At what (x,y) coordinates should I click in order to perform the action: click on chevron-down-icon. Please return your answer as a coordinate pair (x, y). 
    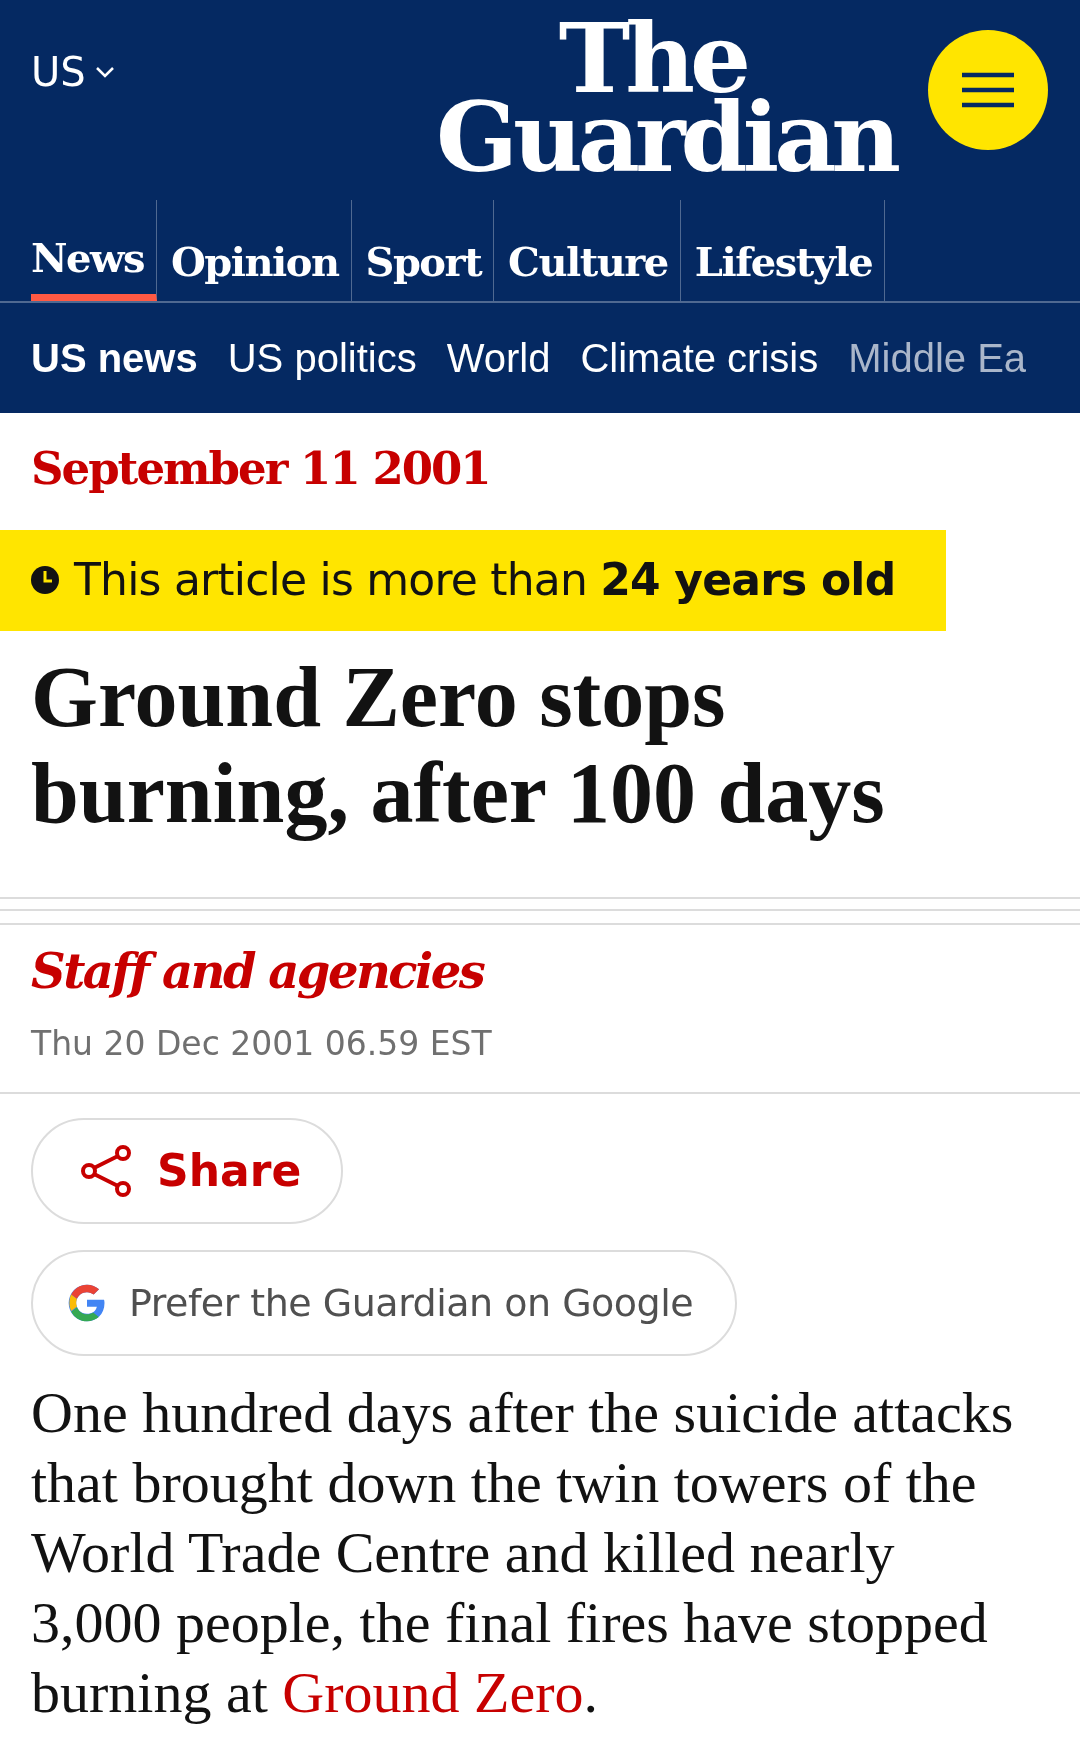
    Looking at the image, I should click on (104, 72).